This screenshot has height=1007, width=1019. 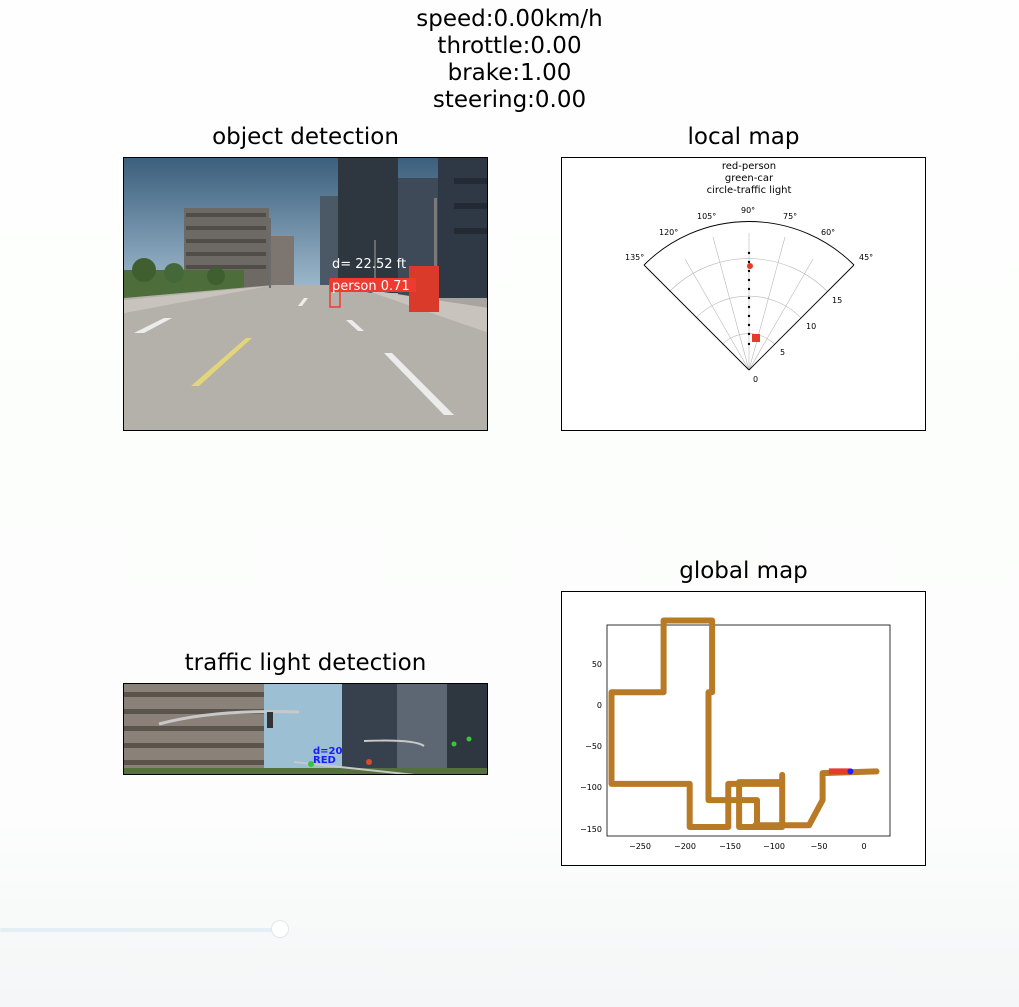 What do you see at coordinates (640, 846) in the screenshot?
I see `x-tick-label: −250` at bounding box center [640, 846].